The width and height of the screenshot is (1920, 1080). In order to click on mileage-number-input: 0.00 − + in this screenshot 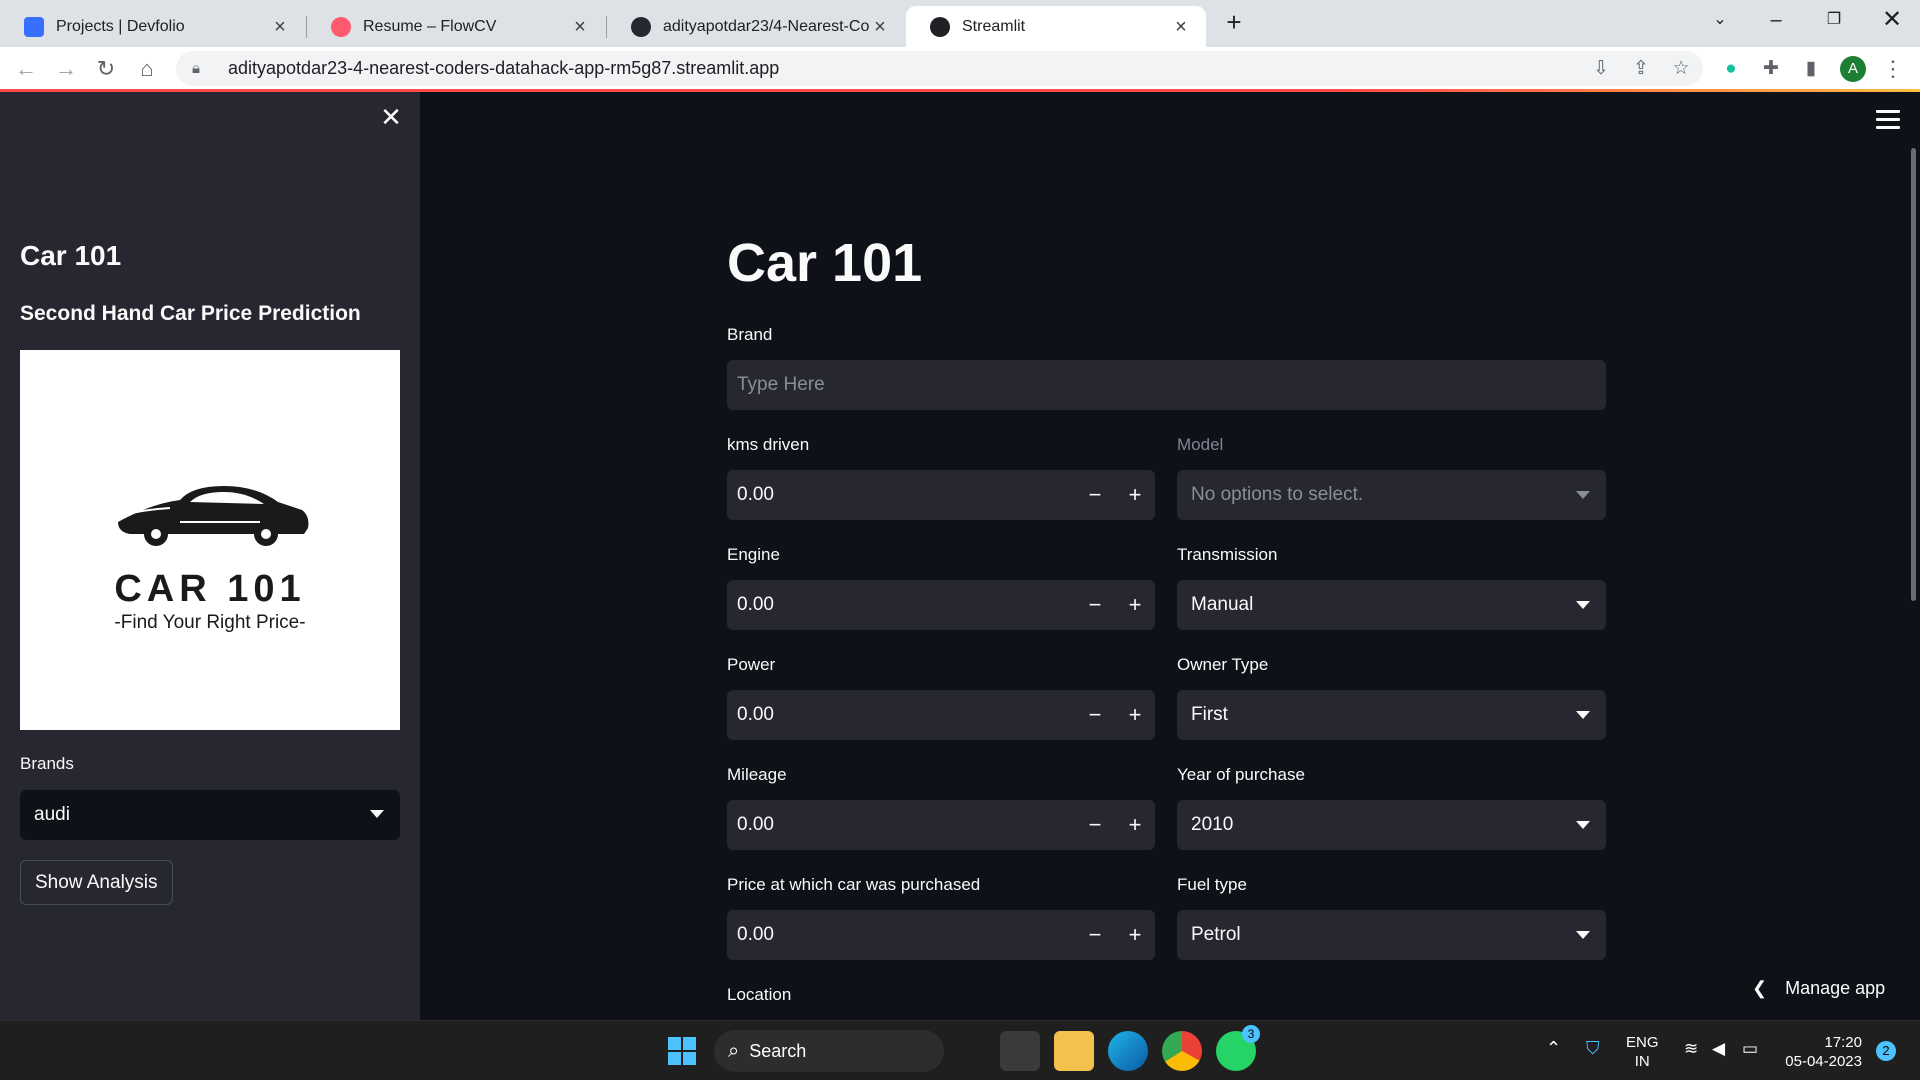, I will do `click(941, 825)`.